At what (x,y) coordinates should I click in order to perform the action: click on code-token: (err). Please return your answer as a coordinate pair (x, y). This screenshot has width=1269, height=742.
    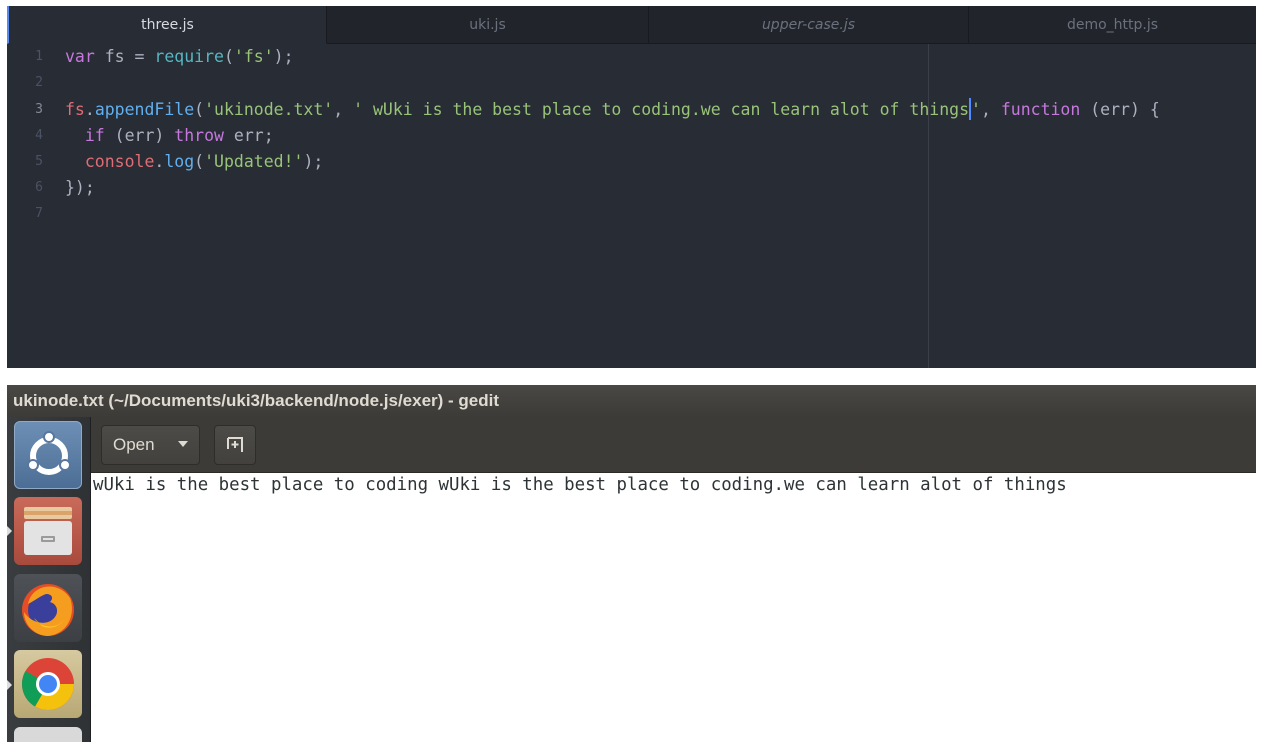
    Looking at the image, I should click on (139, 135).